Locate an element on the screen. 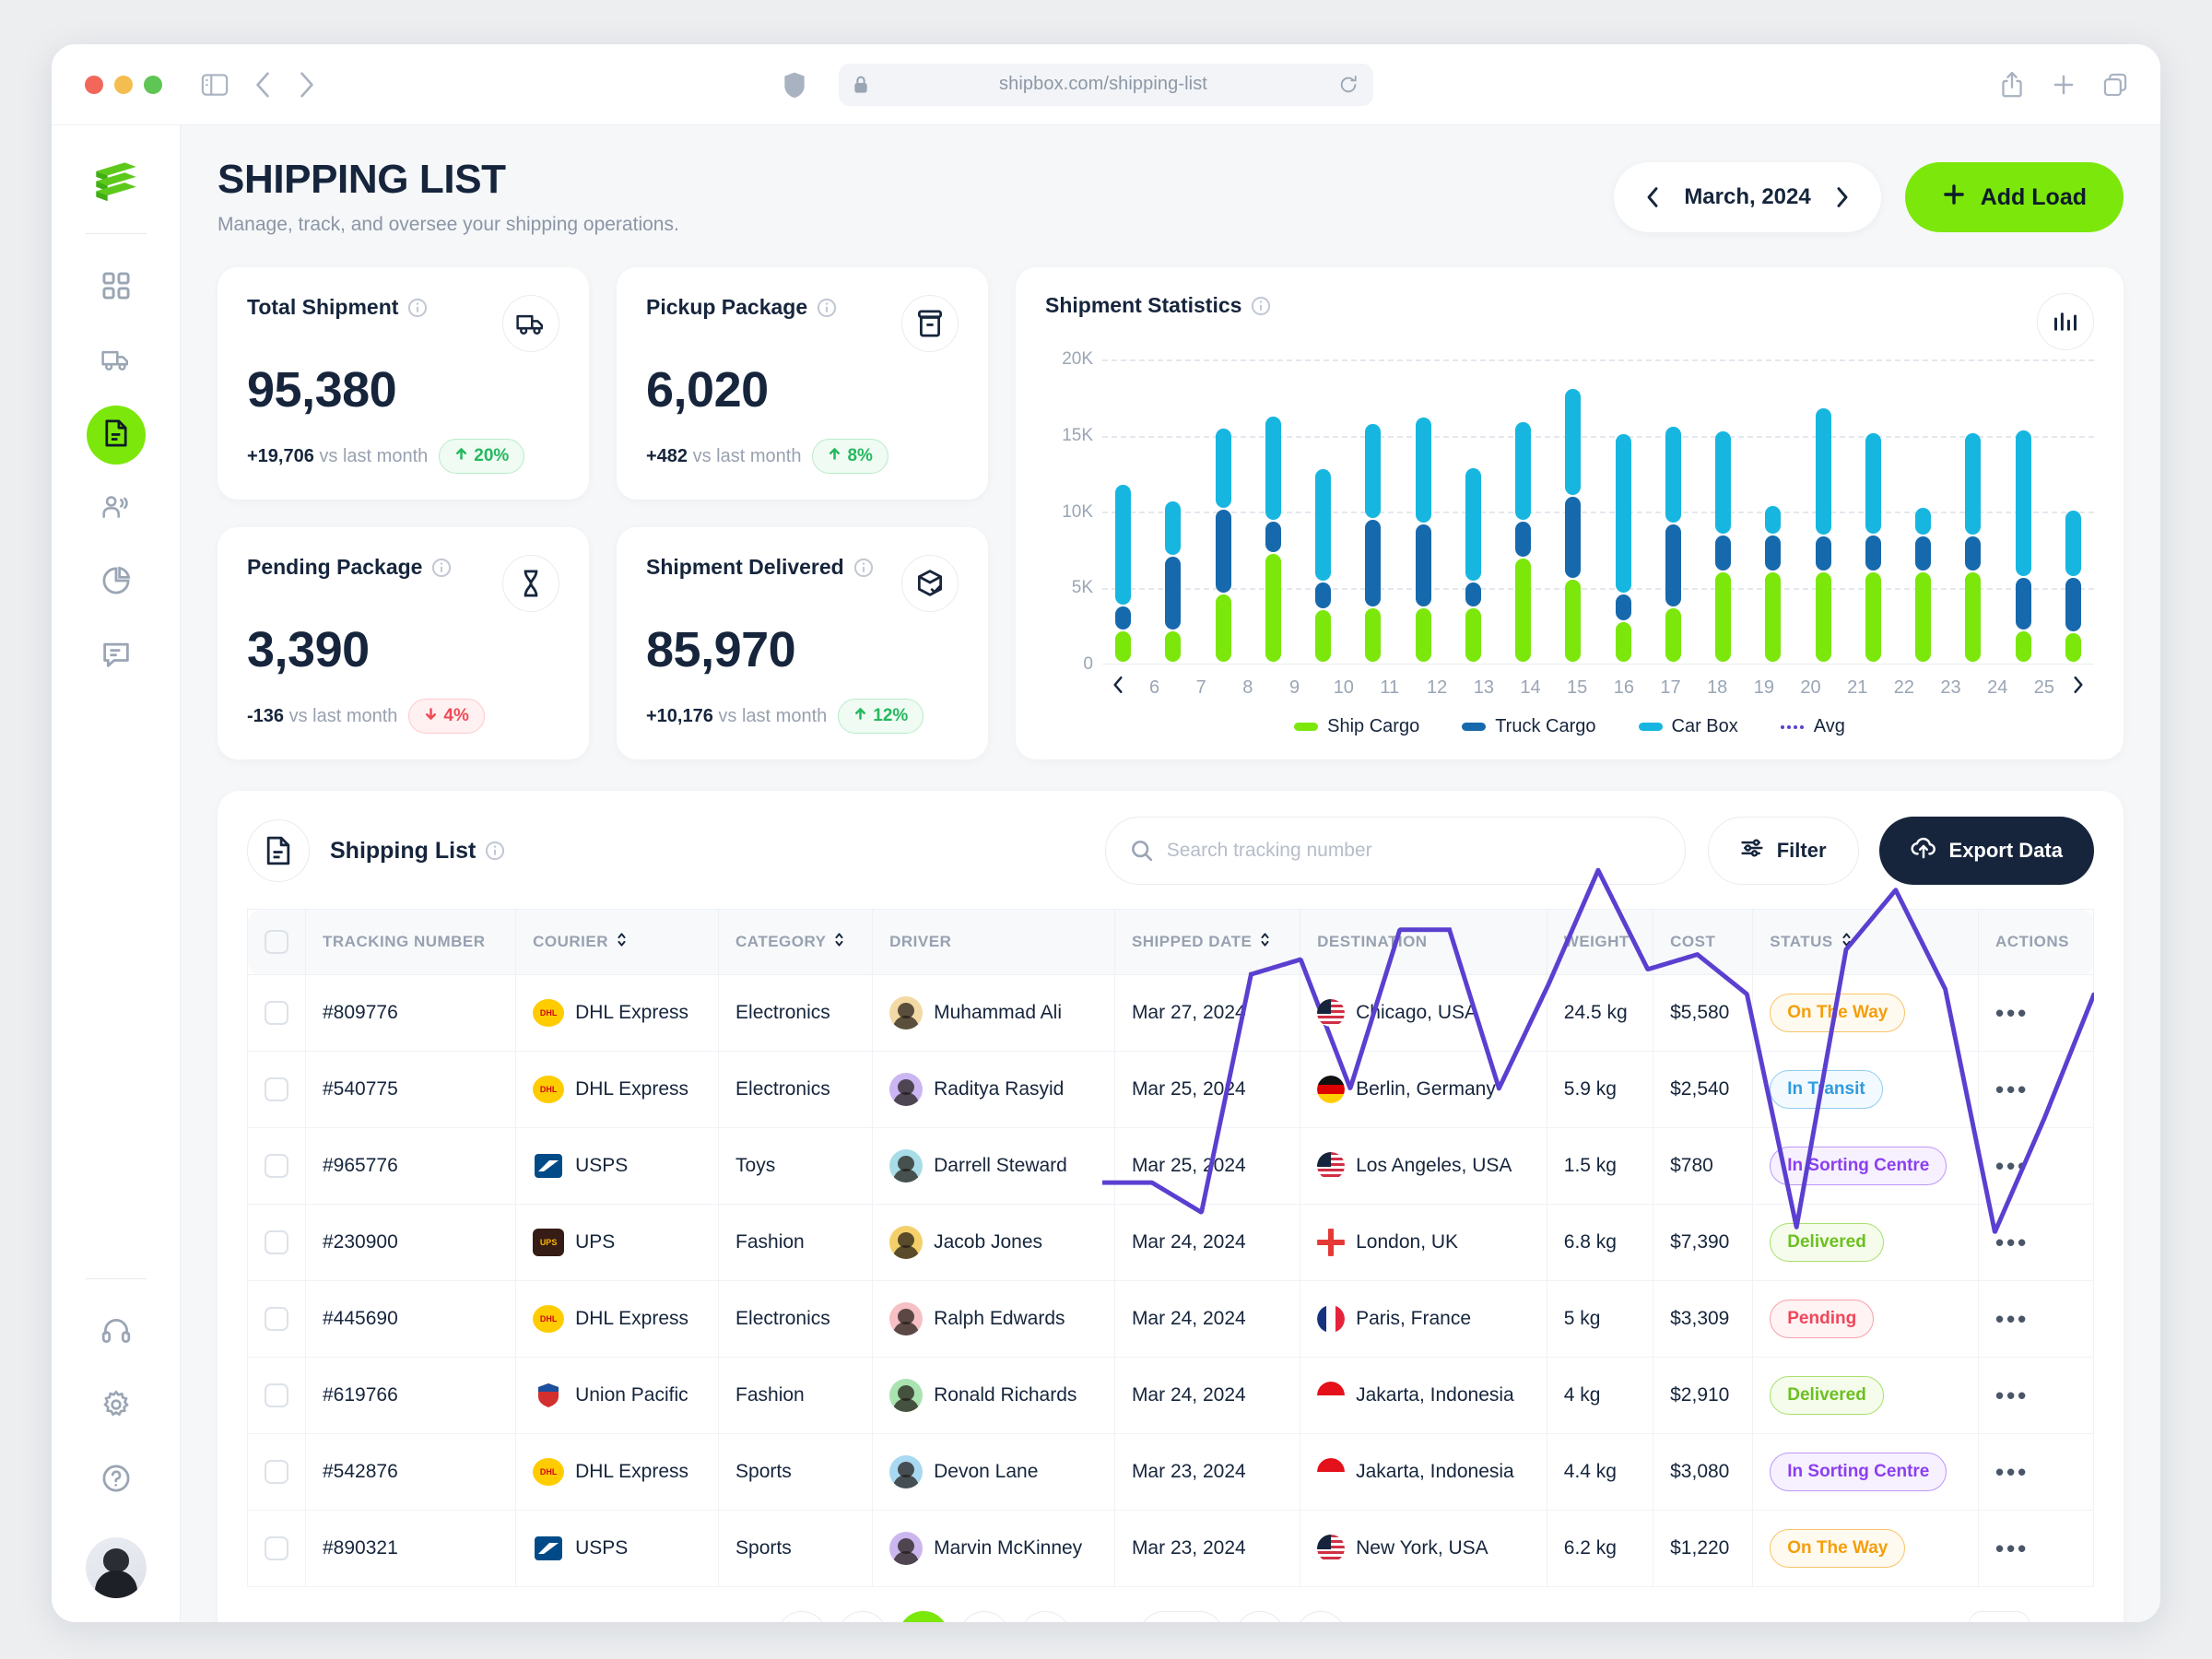  column-header-date: SHIPPED DATE is located at coordinates (1207, 942).